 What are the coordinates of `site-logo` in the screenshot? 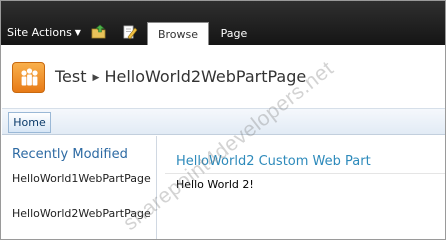 It's located at (28, 77).